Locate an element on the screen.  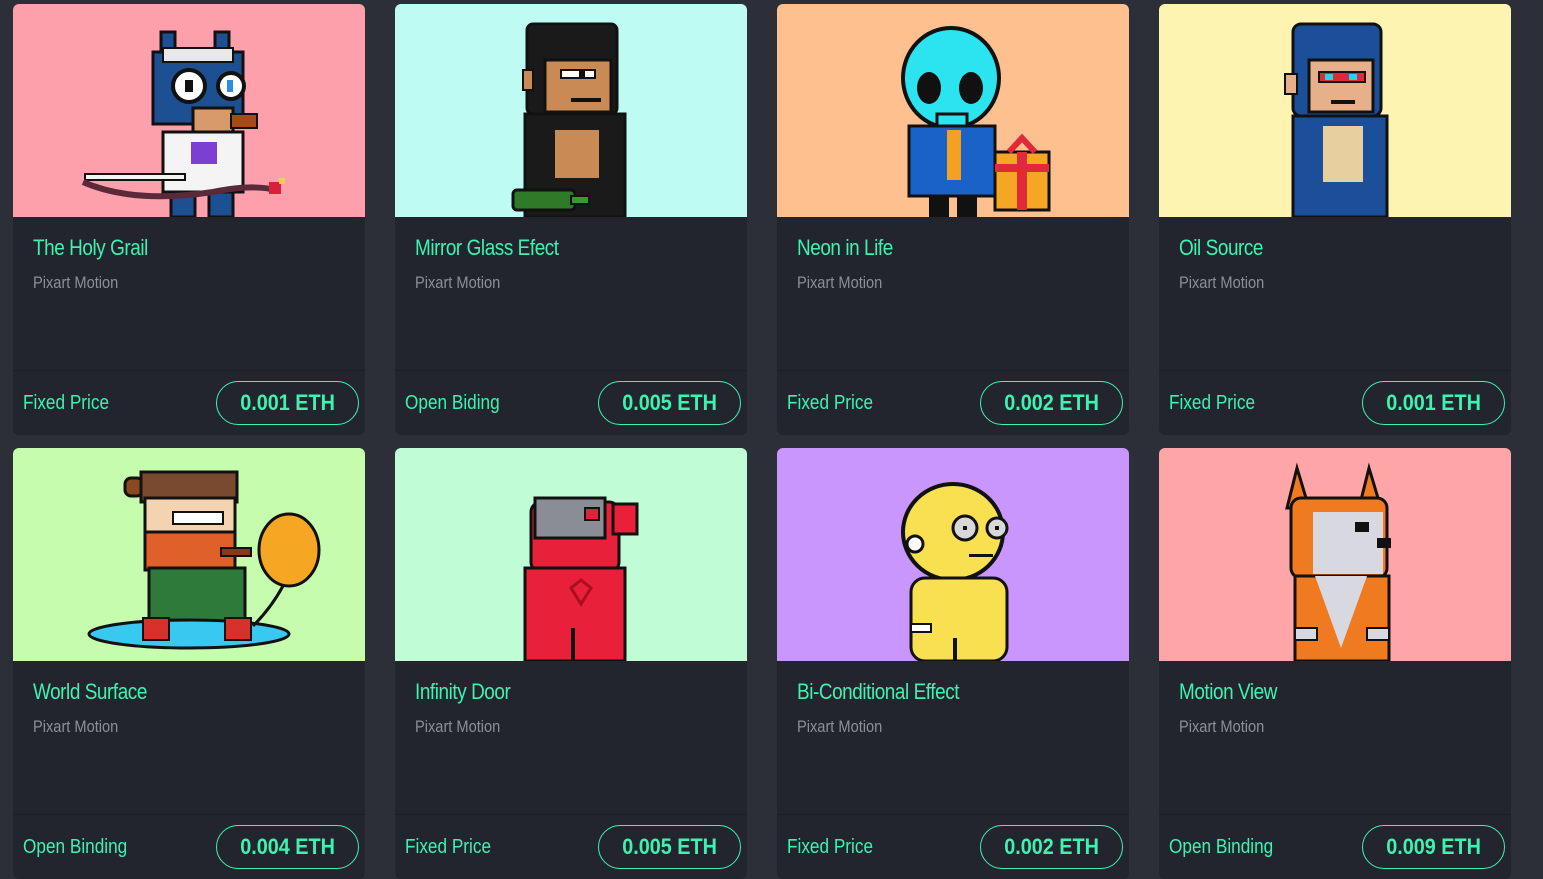
orange-fox-icon is located at coordinates (1338, 561).